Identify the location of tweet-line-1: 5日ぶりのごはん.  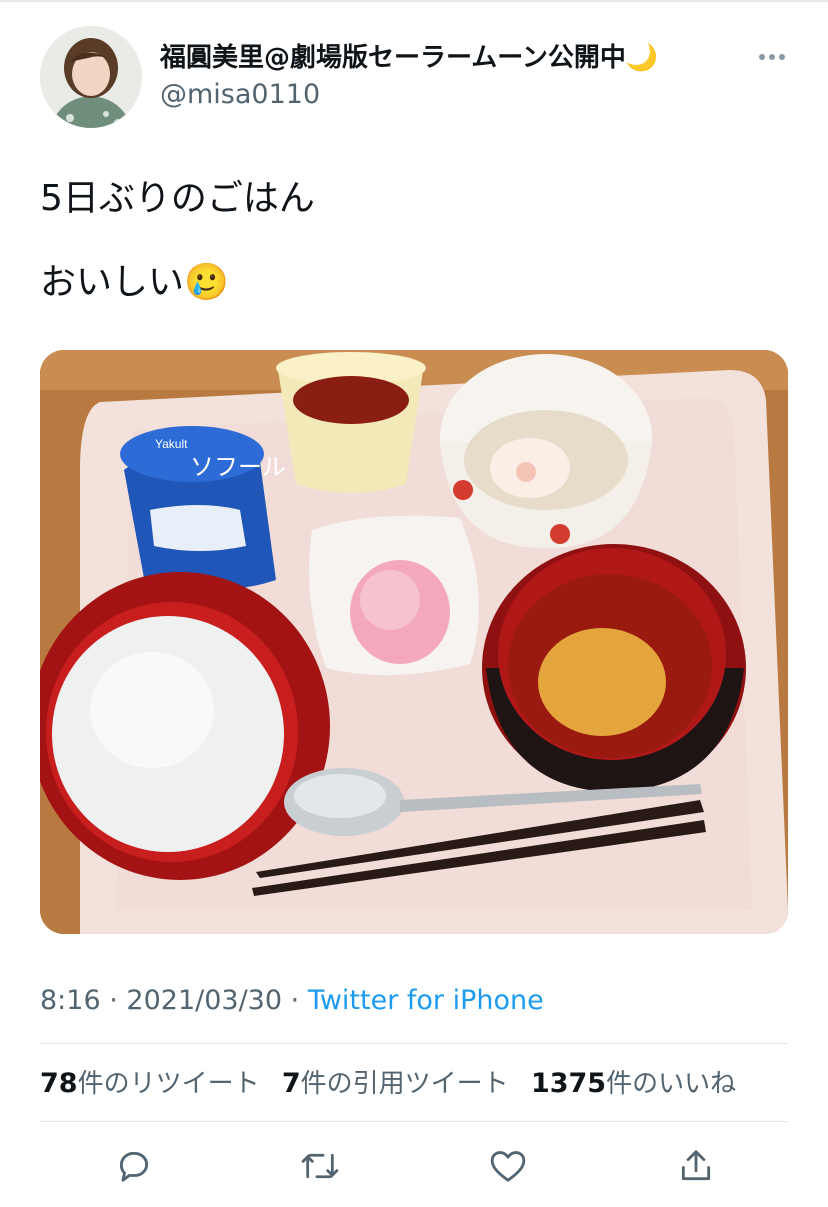
(177, 198).